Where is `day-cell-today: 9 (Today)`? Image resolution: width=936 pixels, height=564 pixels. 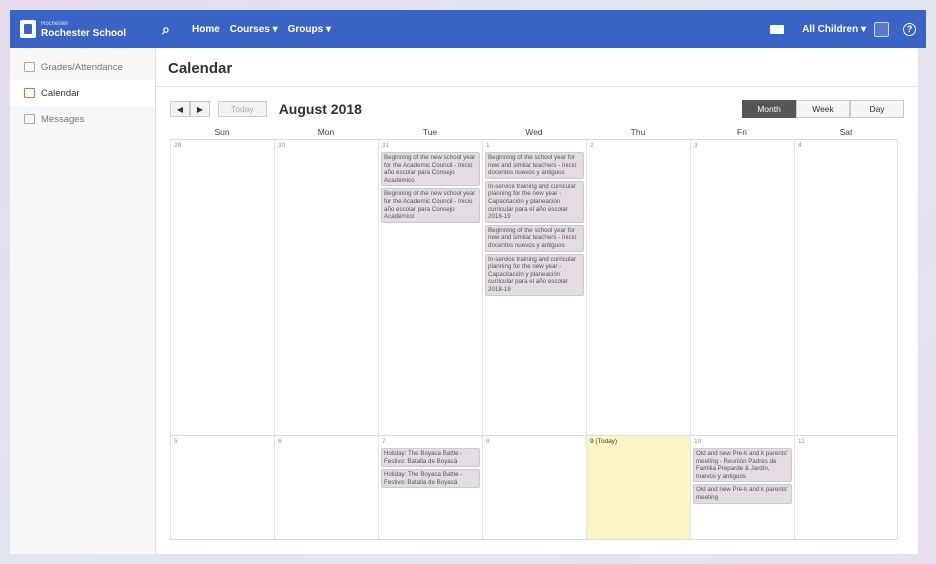 day-cell-today: 9 (Today) is located at coordinates (638, 487).